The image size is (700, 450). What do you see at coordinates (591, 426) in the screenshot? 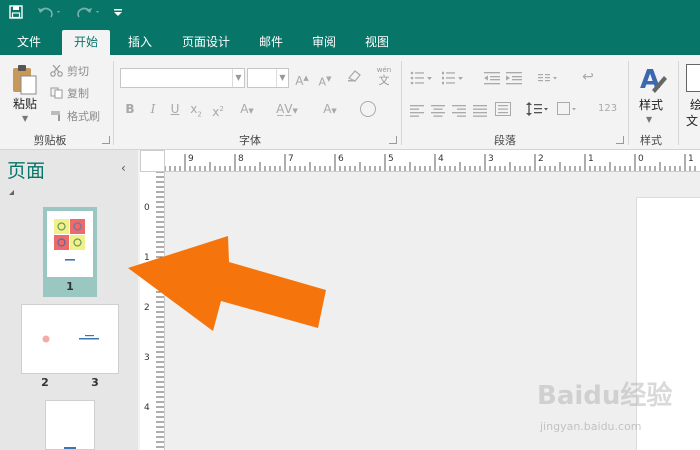
I see `watermark-url: jingyan.baidu.com` at bounding box center [591, 426].